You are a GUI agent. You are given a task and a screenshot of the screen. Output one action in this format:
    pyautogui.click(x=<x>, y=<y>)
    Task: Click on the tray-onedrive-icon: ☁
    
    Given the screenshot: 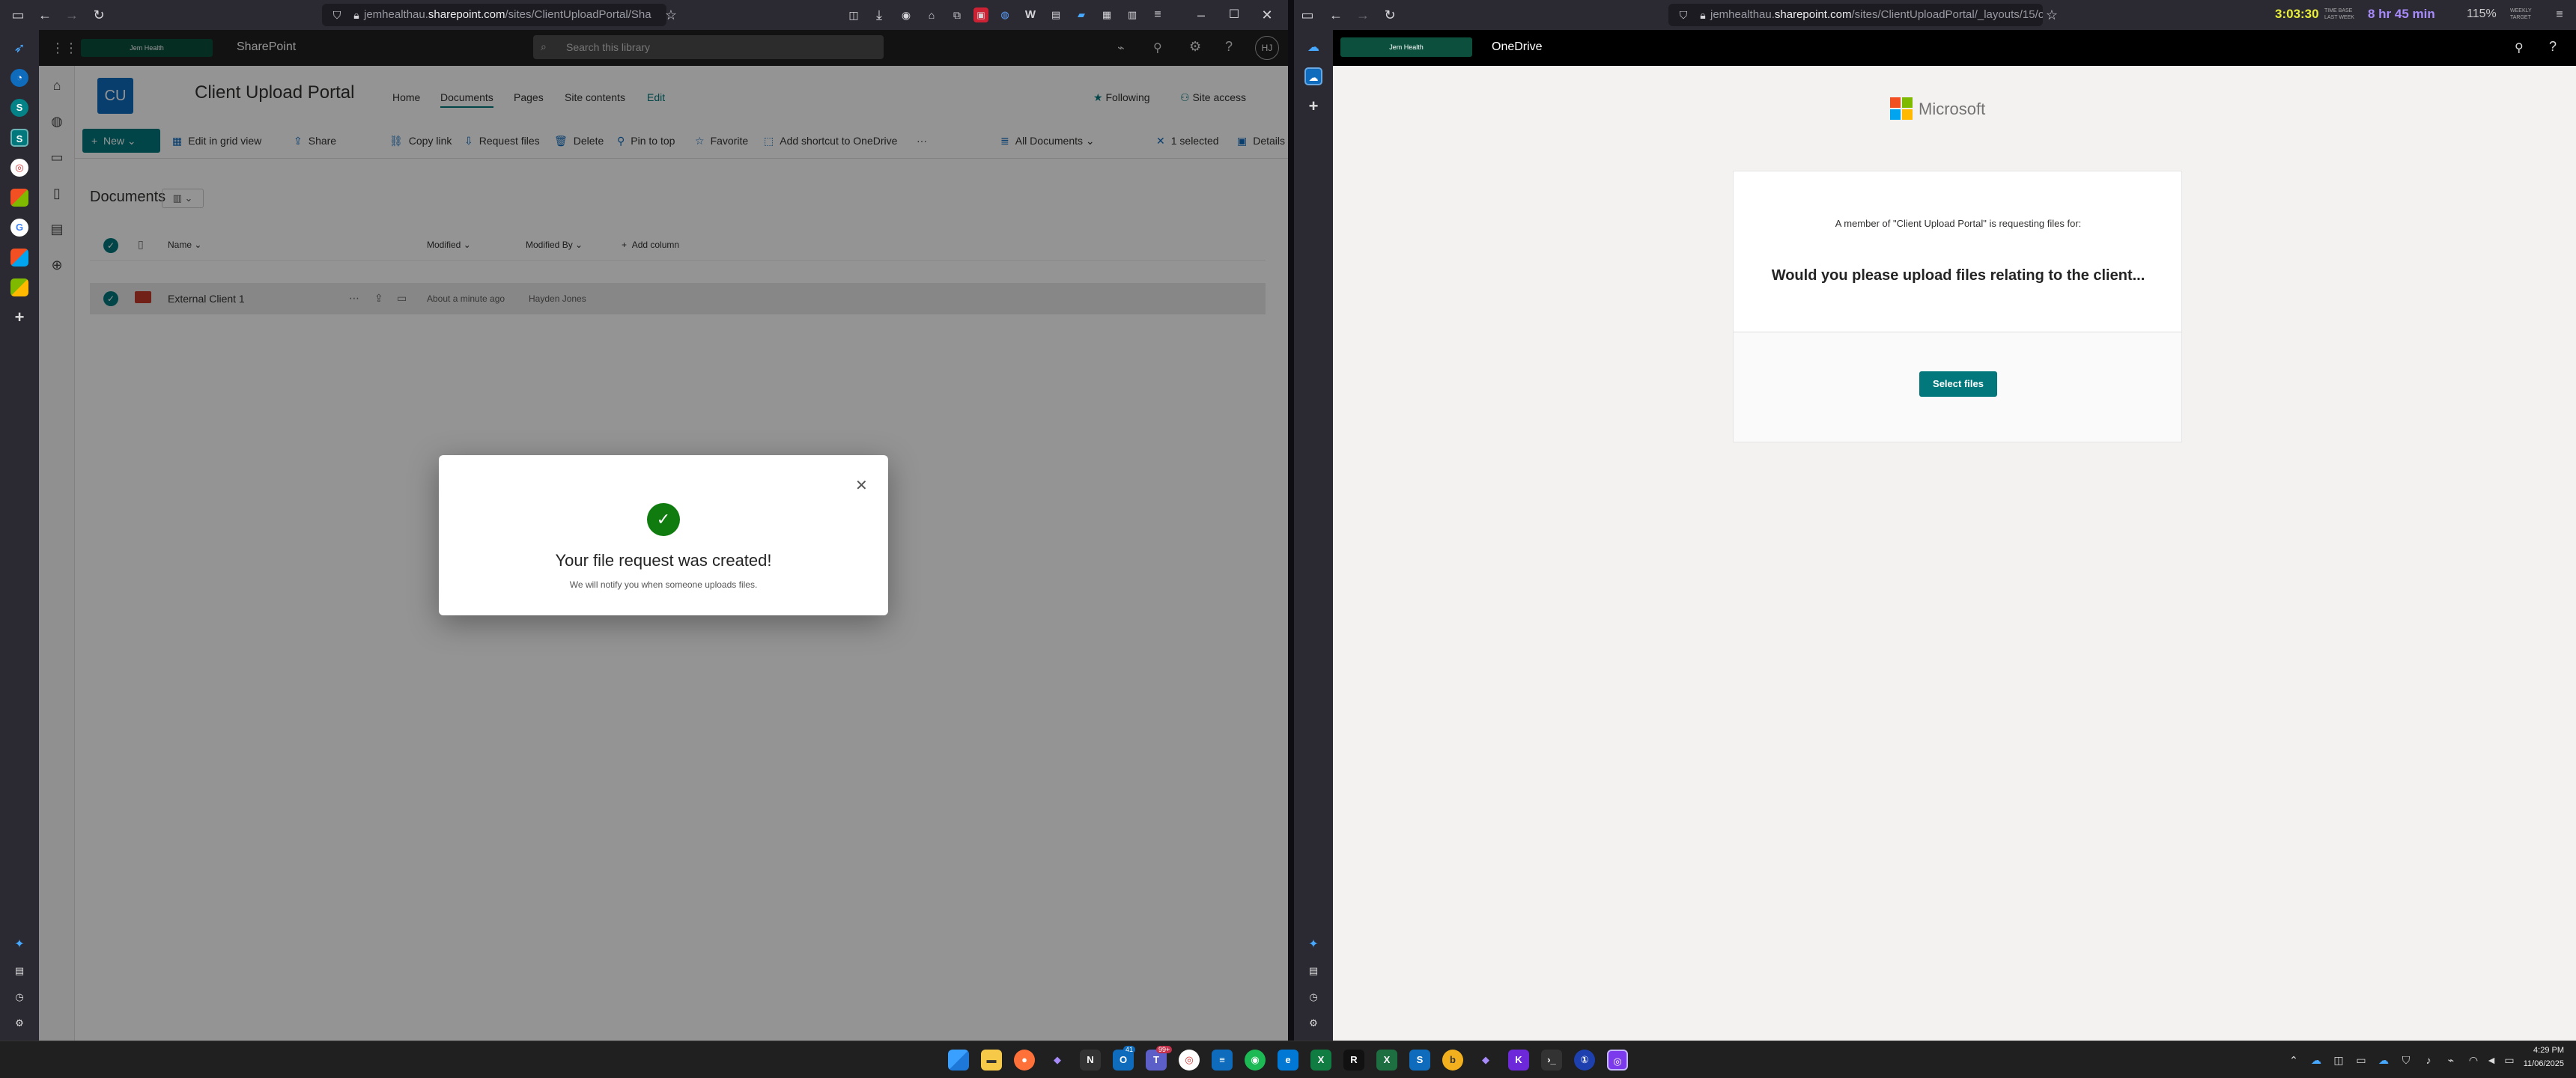 What is the action you would take?
    pyautogui.click(x=2316, y=1060)
    